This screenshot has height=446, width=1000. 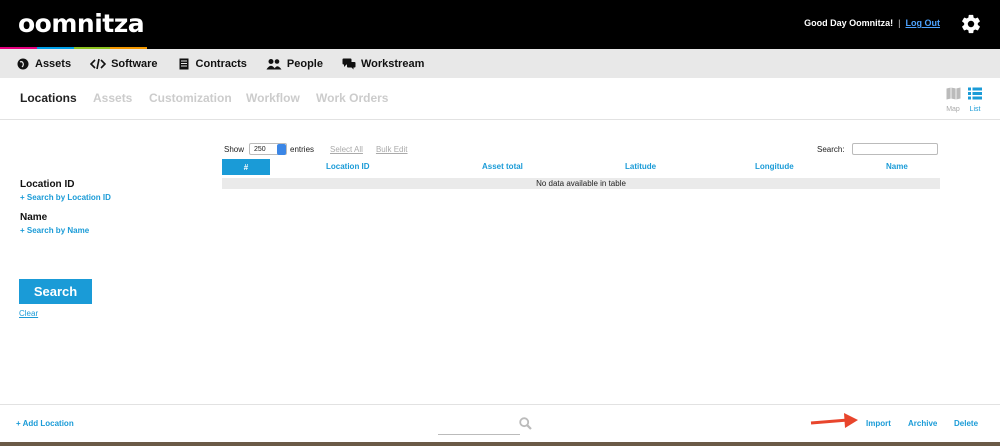 I want to click on document-icon, so click(x=184, y=64).